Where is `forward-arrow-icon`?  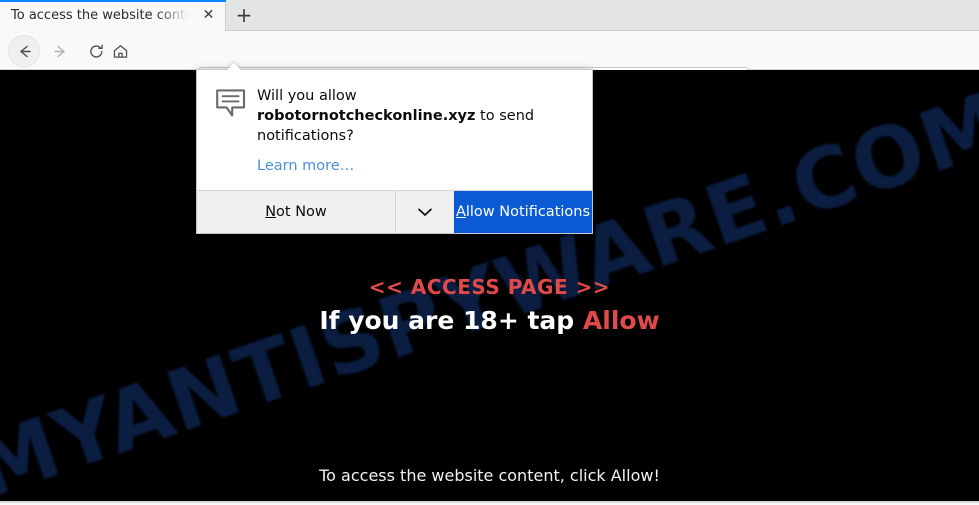 forward-arrow-icon is located at coordinates (60, 51).